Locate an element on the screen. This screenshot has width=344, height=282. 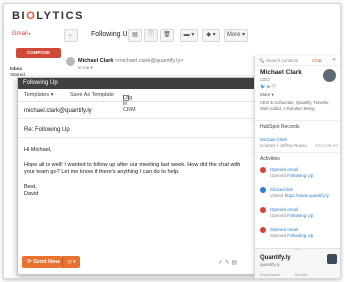
label-icon: ◆ ▾ is located at coordinates (211, 35).